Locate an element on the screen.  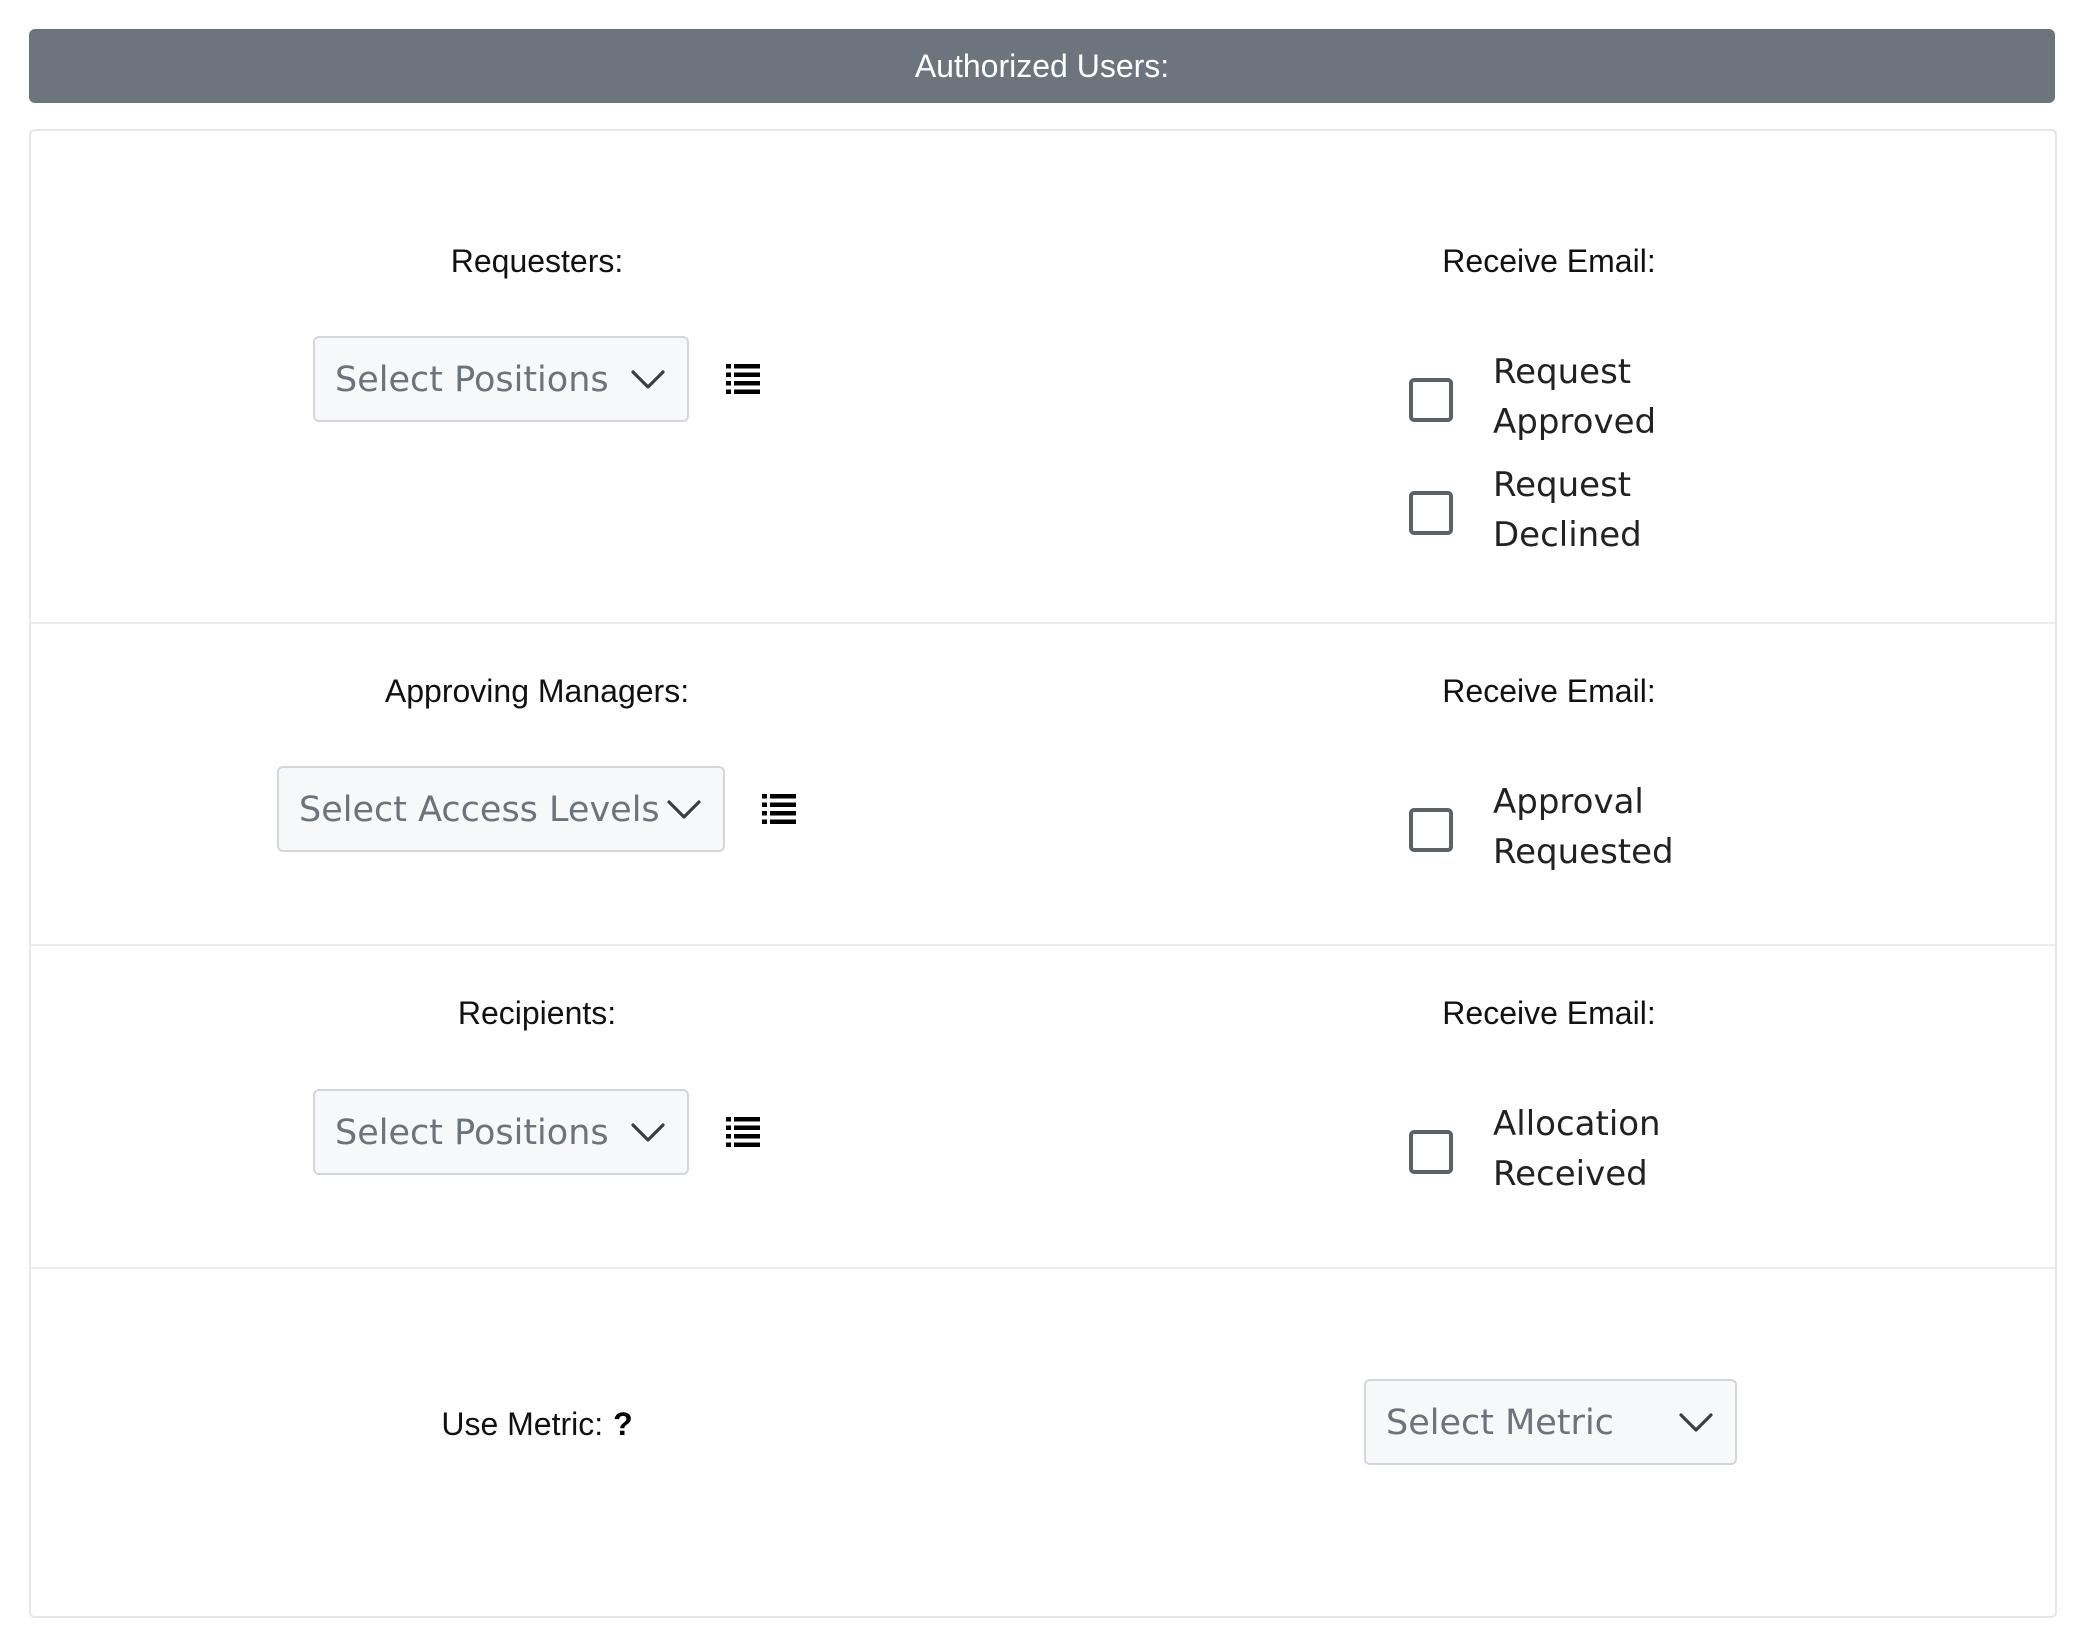
request-declined-label: Request Declined is located at coordinates (1567, 510).